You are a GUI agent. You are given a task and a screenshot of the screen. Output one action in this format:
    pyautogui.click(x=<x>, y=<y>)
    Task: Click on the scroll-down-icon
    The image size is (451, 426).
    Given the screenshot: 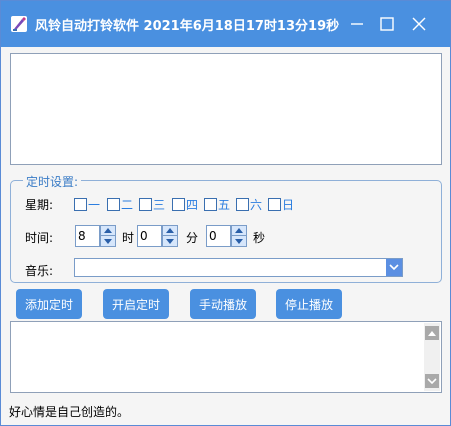 What is the action you would take?
    pyautogui.click(x=432, y=381)
    